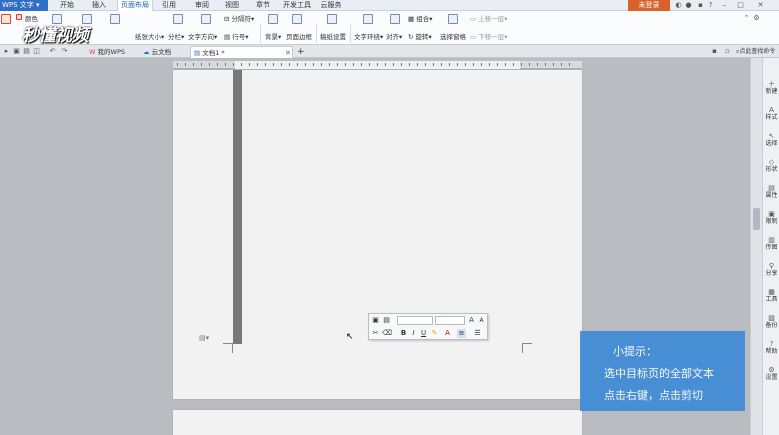 This screenshot has height=435, width=779. I want to click on rotate-button: ↻ 旋转▾, so click(420, 37).